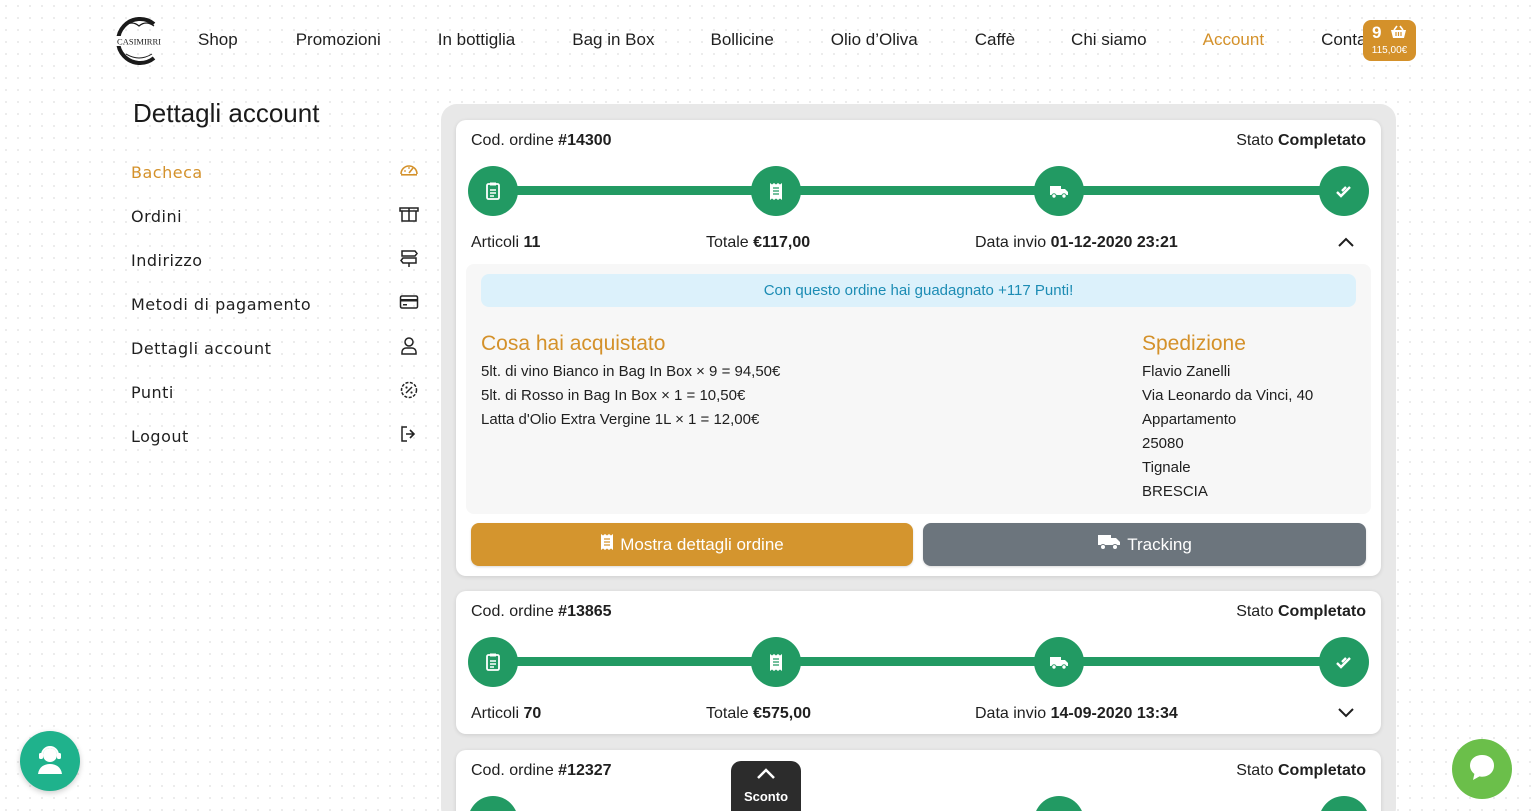 The height and width of the screenshot is (811, 1531). I want to click on tracking-button: Tracking, so click(1144, 544).